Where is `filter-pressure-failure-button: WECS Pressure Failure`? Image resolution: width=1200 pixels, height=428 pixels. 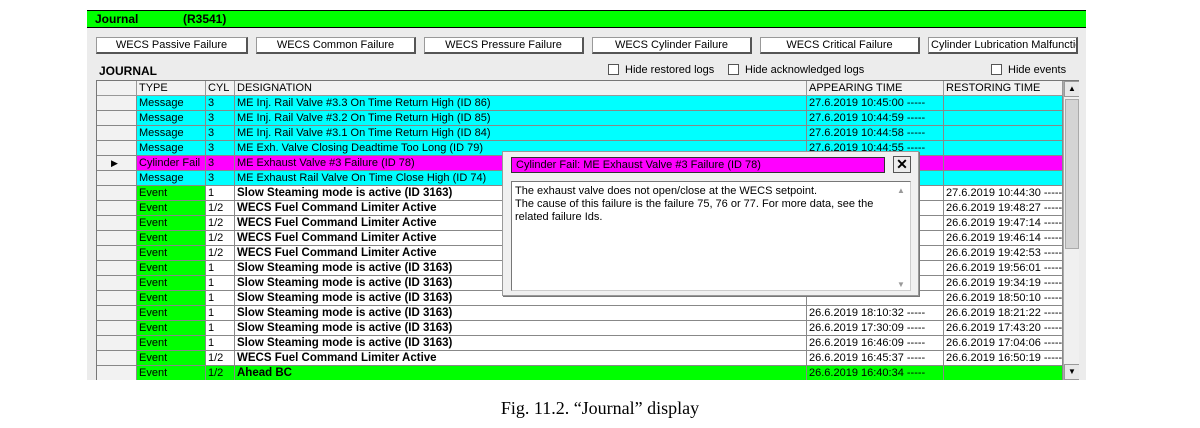 filter-pressure-failure-button: WECS Pressure Failure is located at coordinates (504, 45).